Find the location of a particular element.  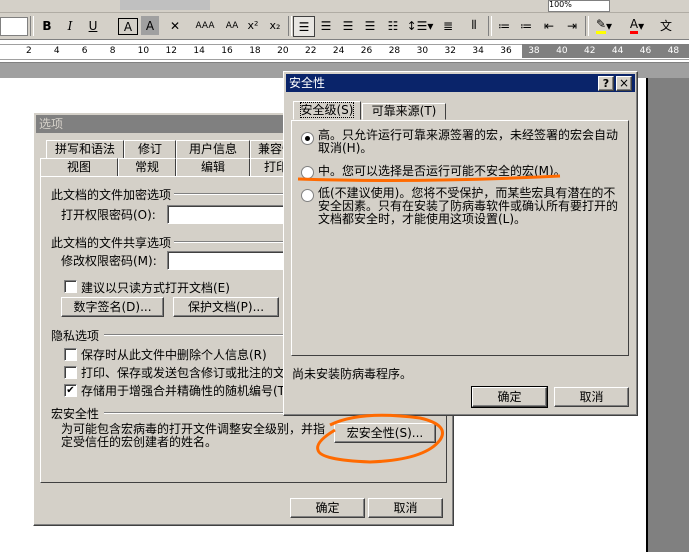

annotation-circle is located at coordinates (380, 438).